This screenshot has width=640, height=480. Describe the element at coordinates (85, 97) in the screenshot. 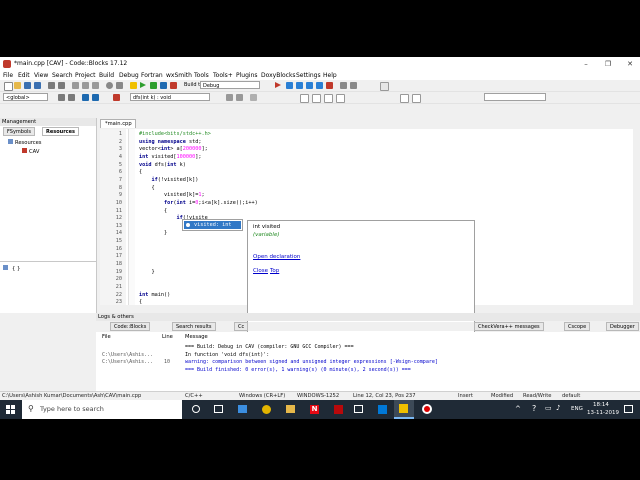

I see `jump-back-icon` at that location.